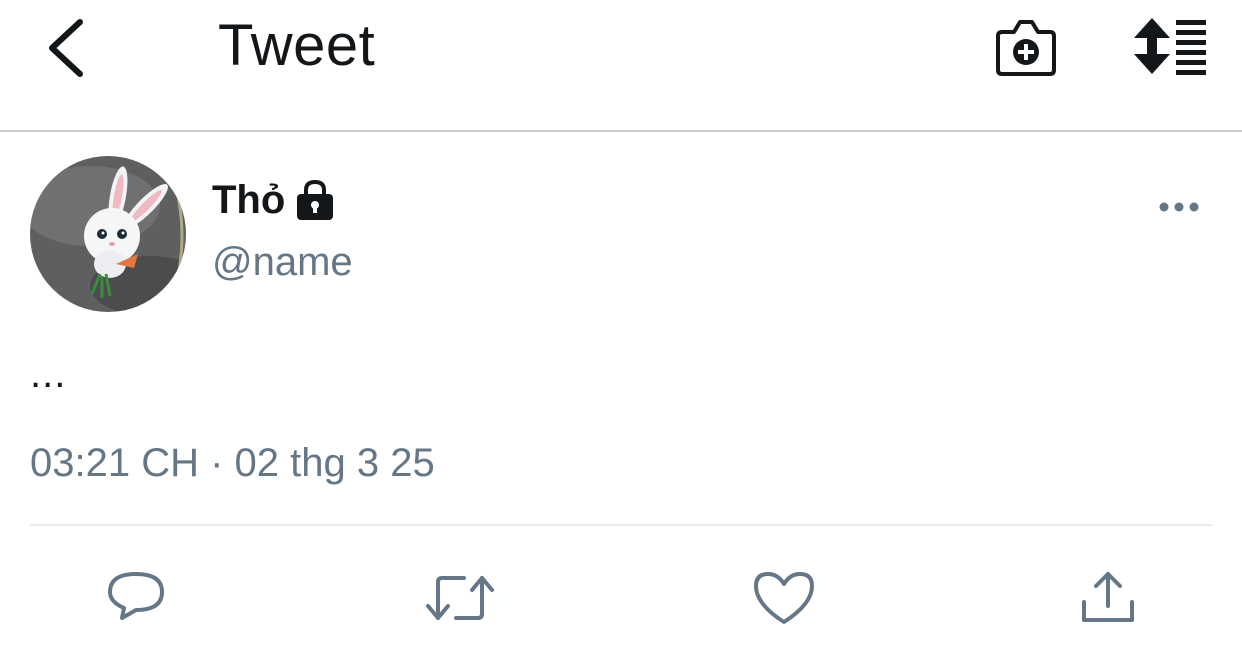  I want to click on share-button, so click(1108, 598).